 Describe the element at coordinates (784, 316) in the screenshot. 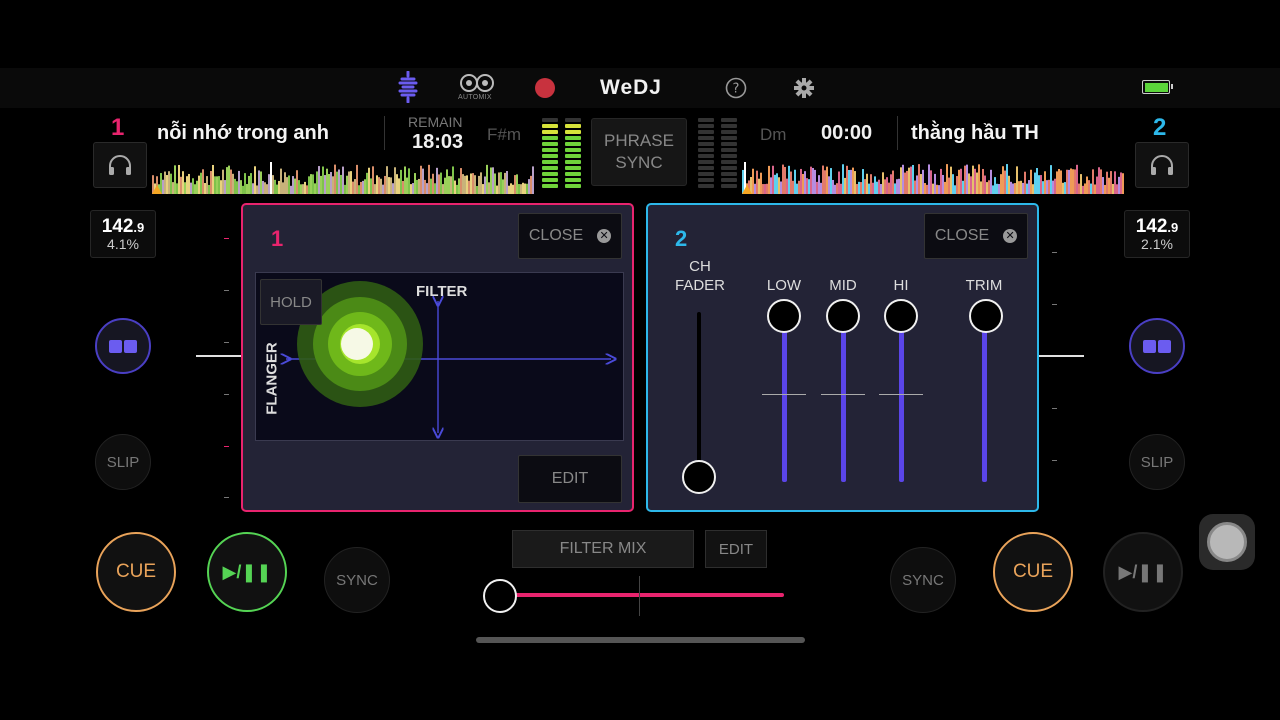

I see `eq-low-knob` at that location.